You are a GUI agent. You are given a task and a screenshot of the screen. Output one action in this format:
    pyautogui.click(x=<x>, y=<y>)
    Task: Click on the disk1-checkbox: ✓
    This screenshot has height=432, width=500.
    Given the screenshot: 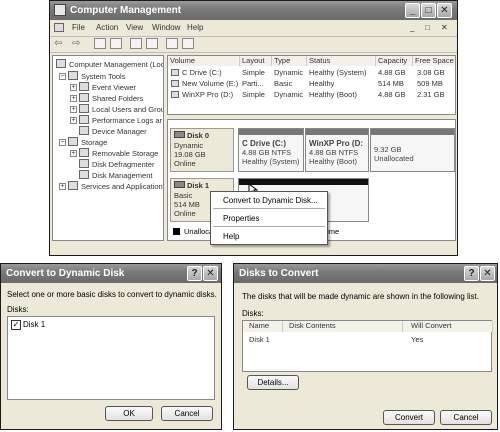 What is the action you would take?
    pyautogui.click(x=16, y=325)
    